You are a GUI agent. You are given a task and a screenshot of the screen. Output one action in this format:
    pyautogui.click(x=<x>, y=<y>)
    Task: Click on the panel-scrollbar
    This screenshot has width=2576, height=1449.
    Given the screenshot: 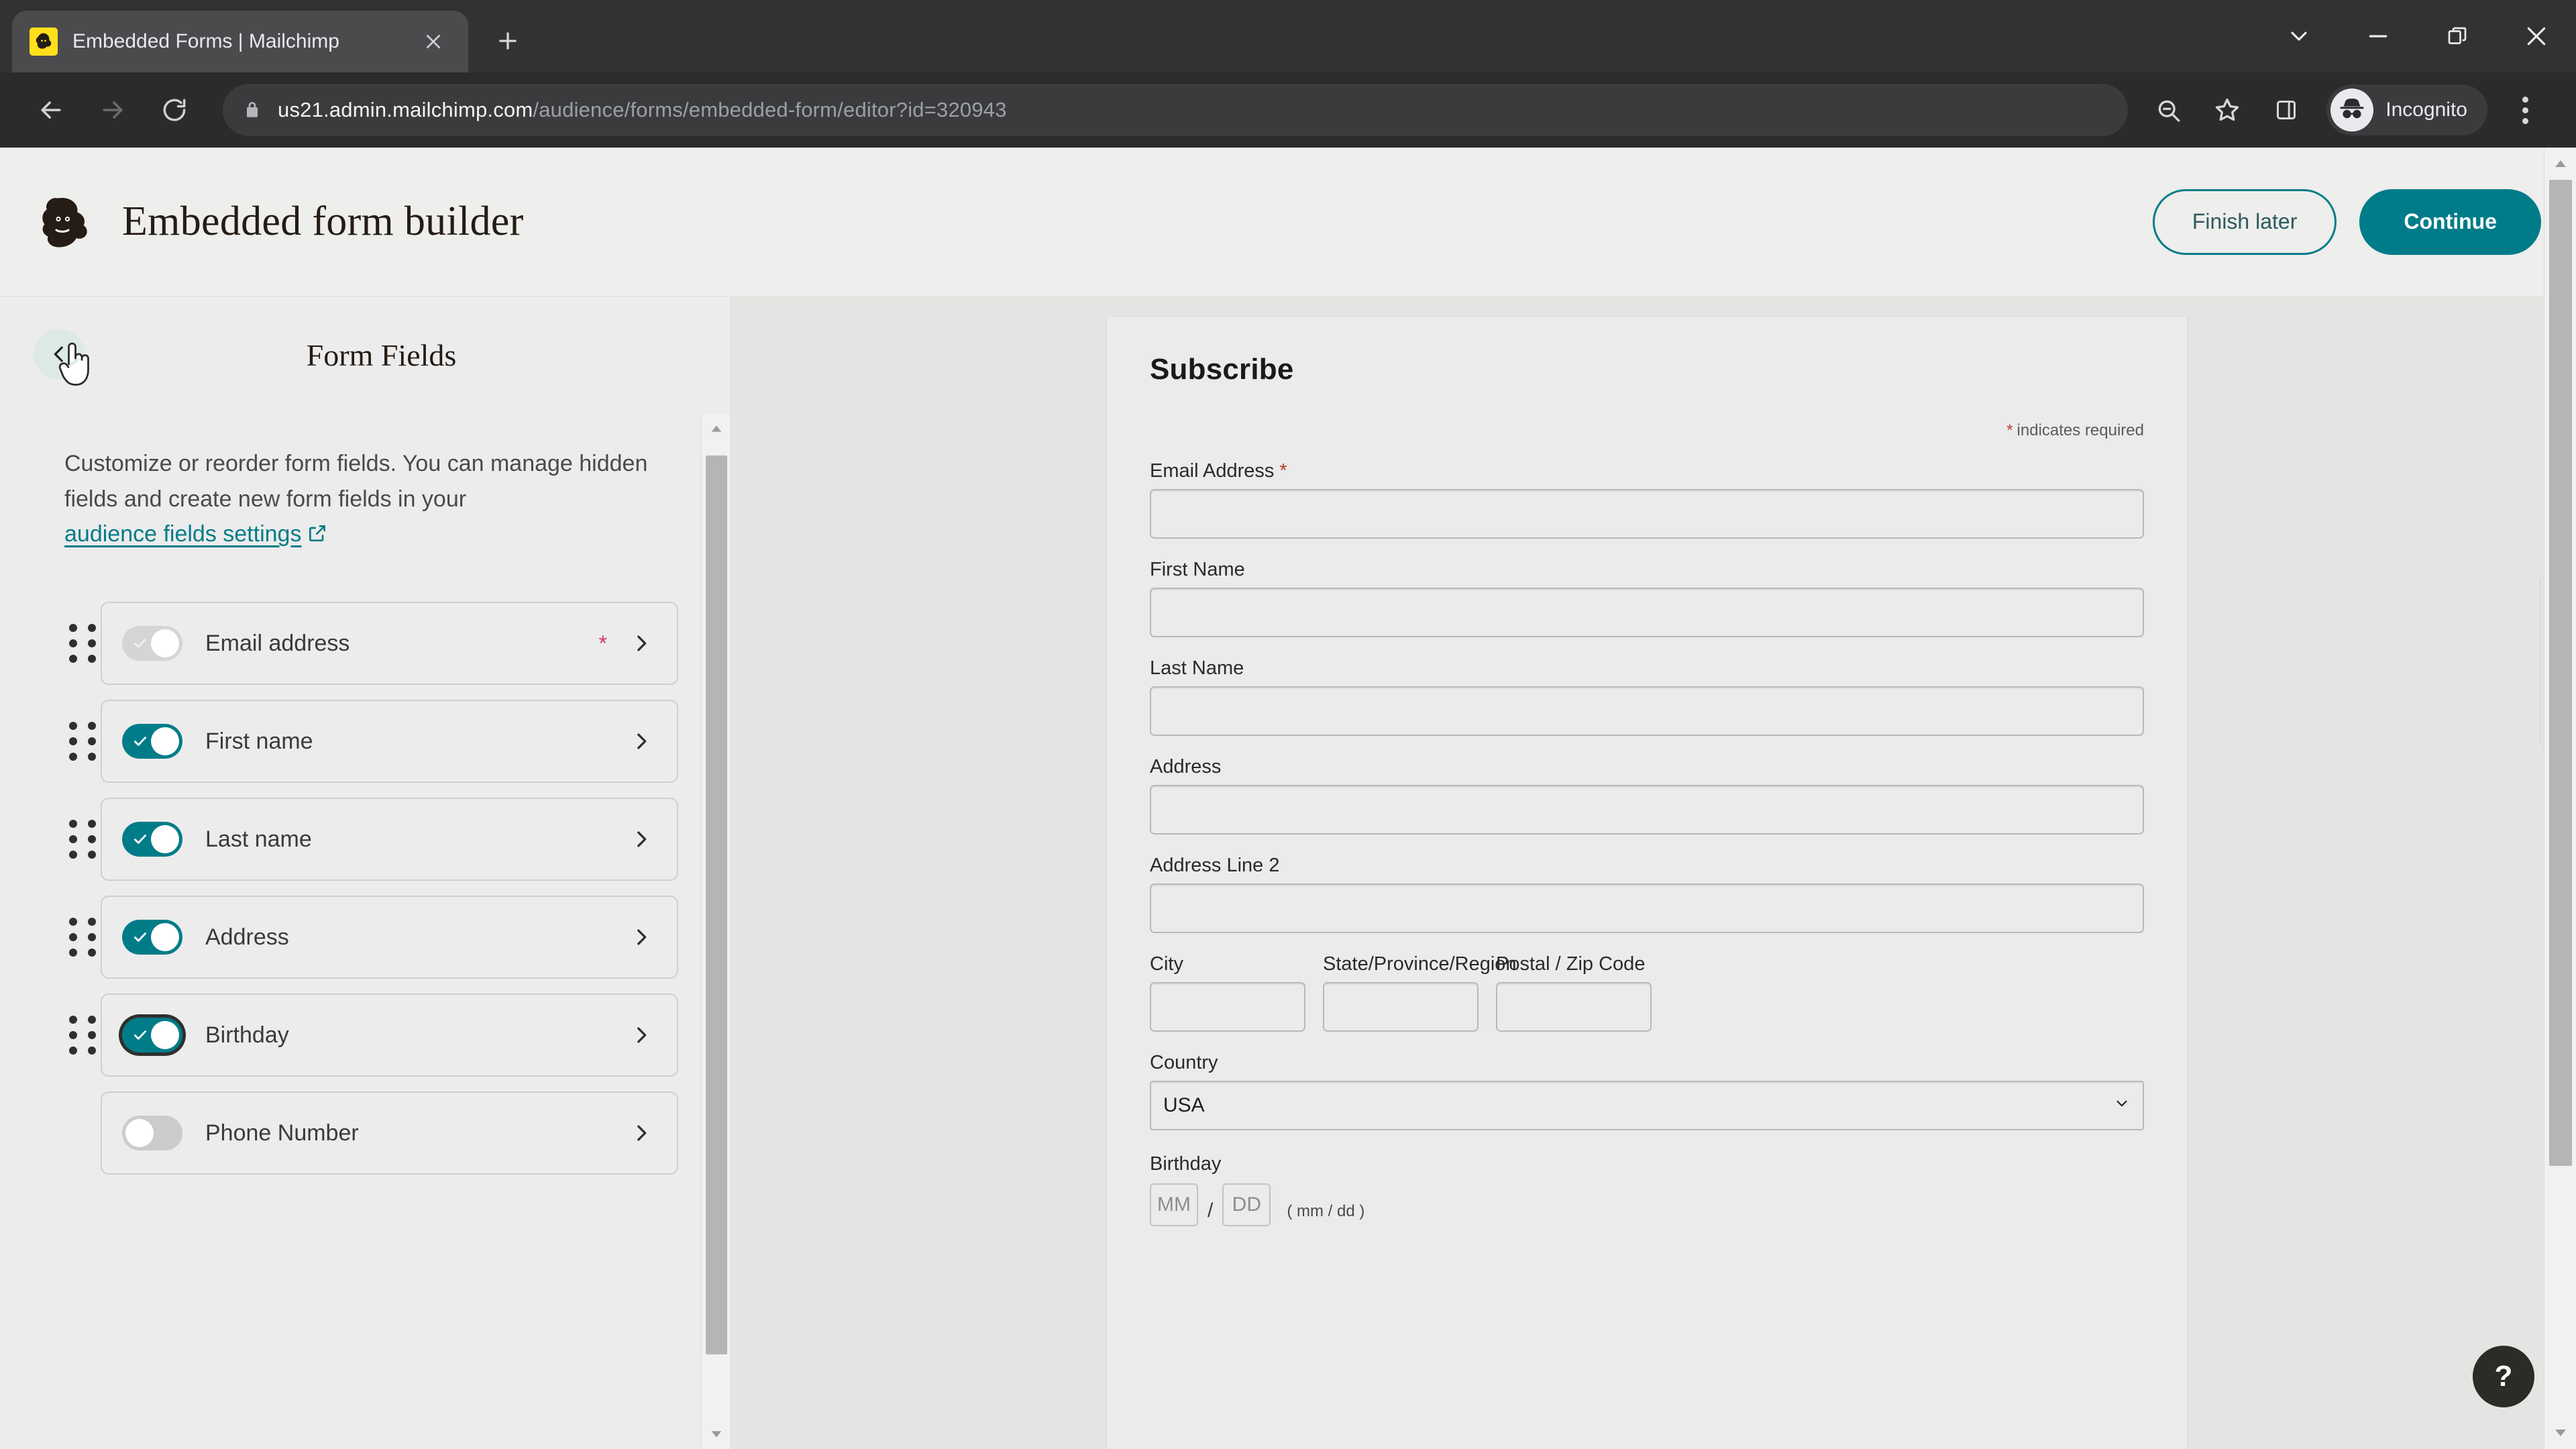 What is the action you would take?
    pyautogui.click(x=716, y=931)
    